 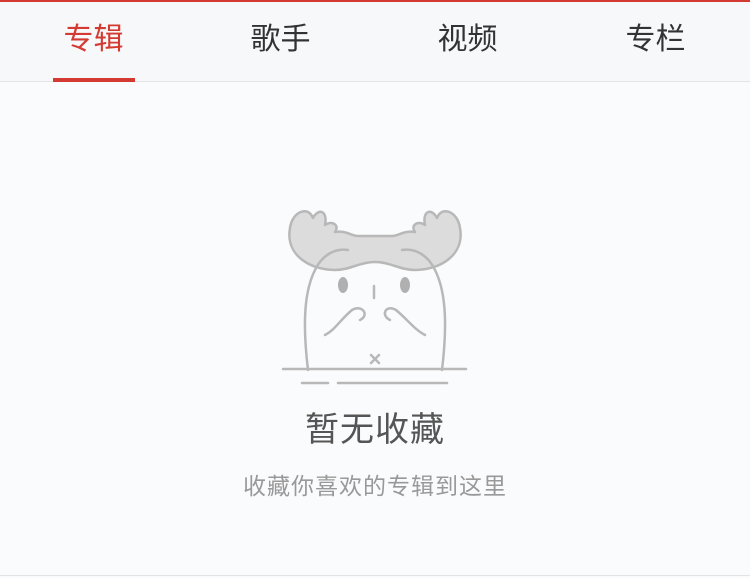 What do you see at coordinates (375, 295) in the screenshot?
I see `moose-mascot-icon` at bounding box center [375, 295].